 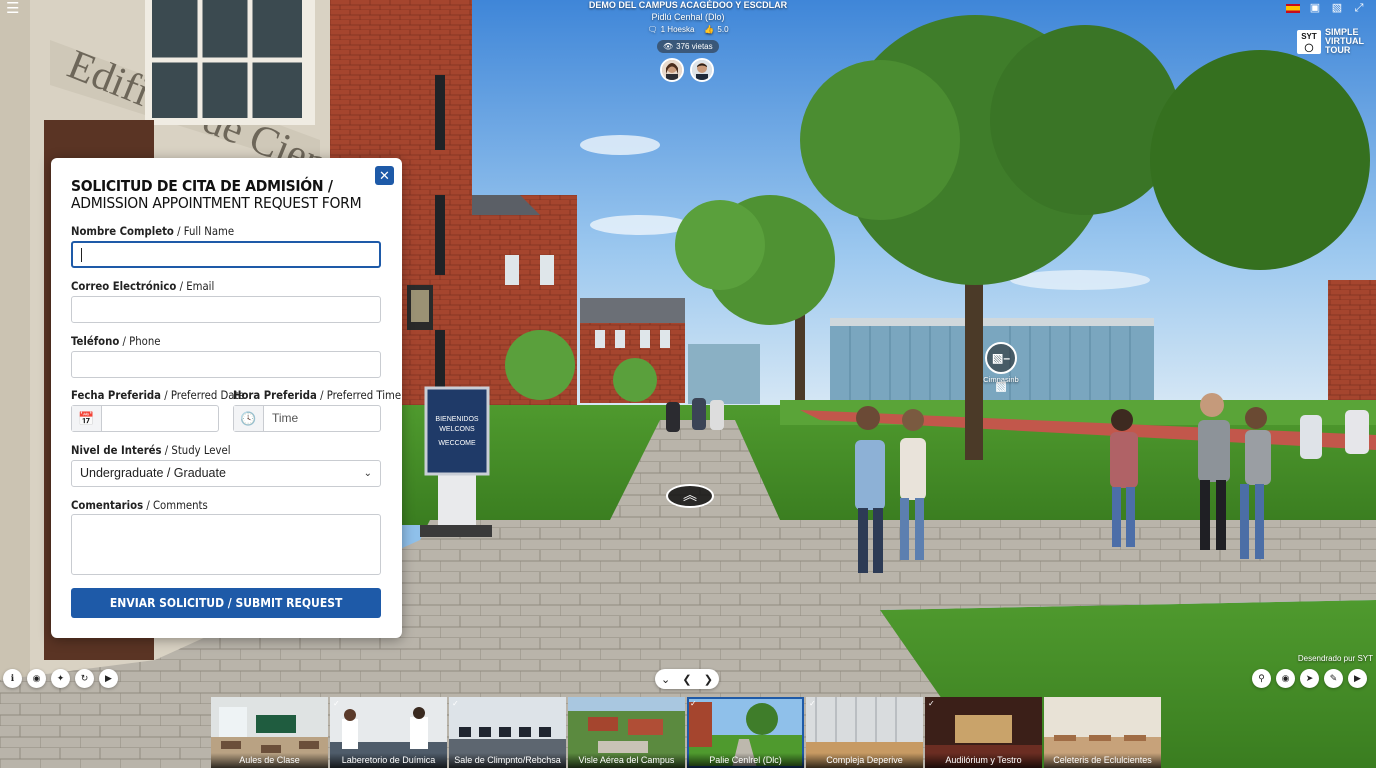 What do you see at coordinates (145, 418) in the screenshot?
I see `preferred-date-input: 📅` at bounding box center [145, 418].